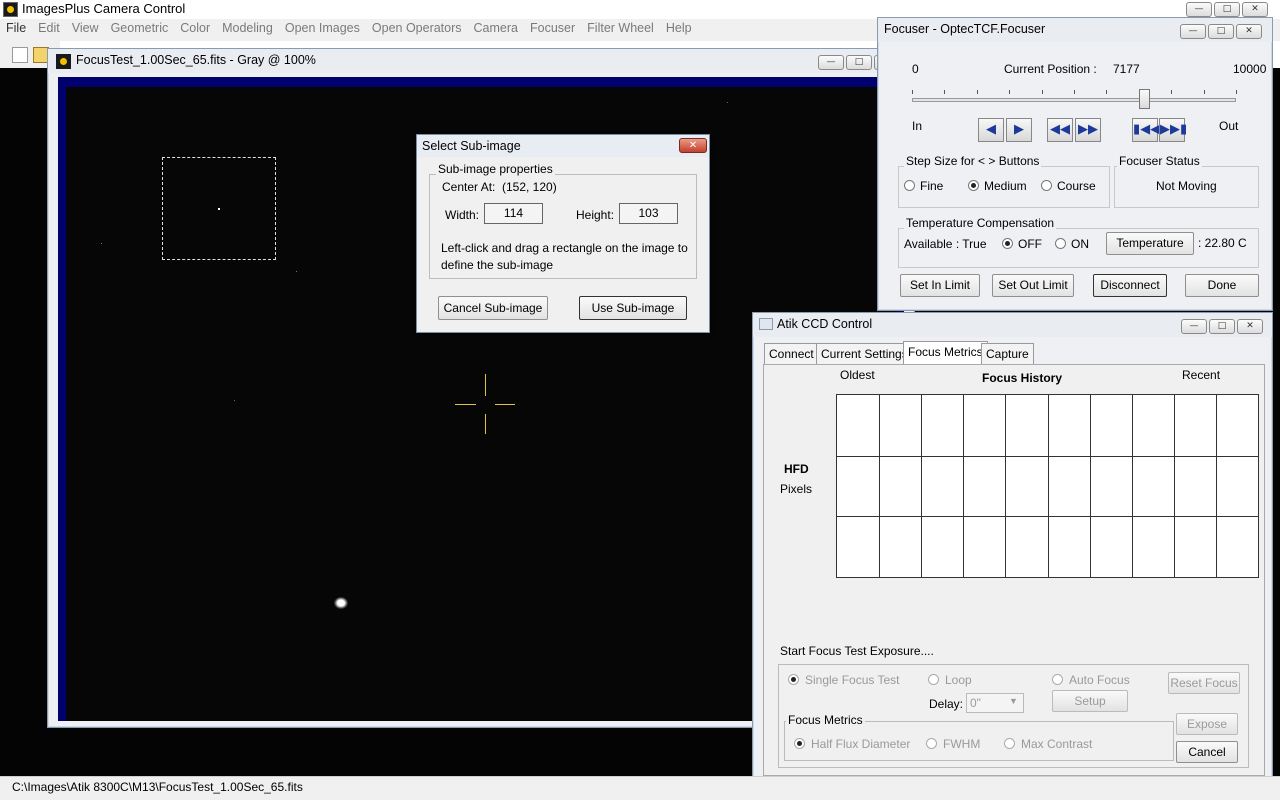 The height and width of the screenshot is (800, 1280). I want to click on cancel-subimage-button: Cancel Sub-image, so click(493, 308).